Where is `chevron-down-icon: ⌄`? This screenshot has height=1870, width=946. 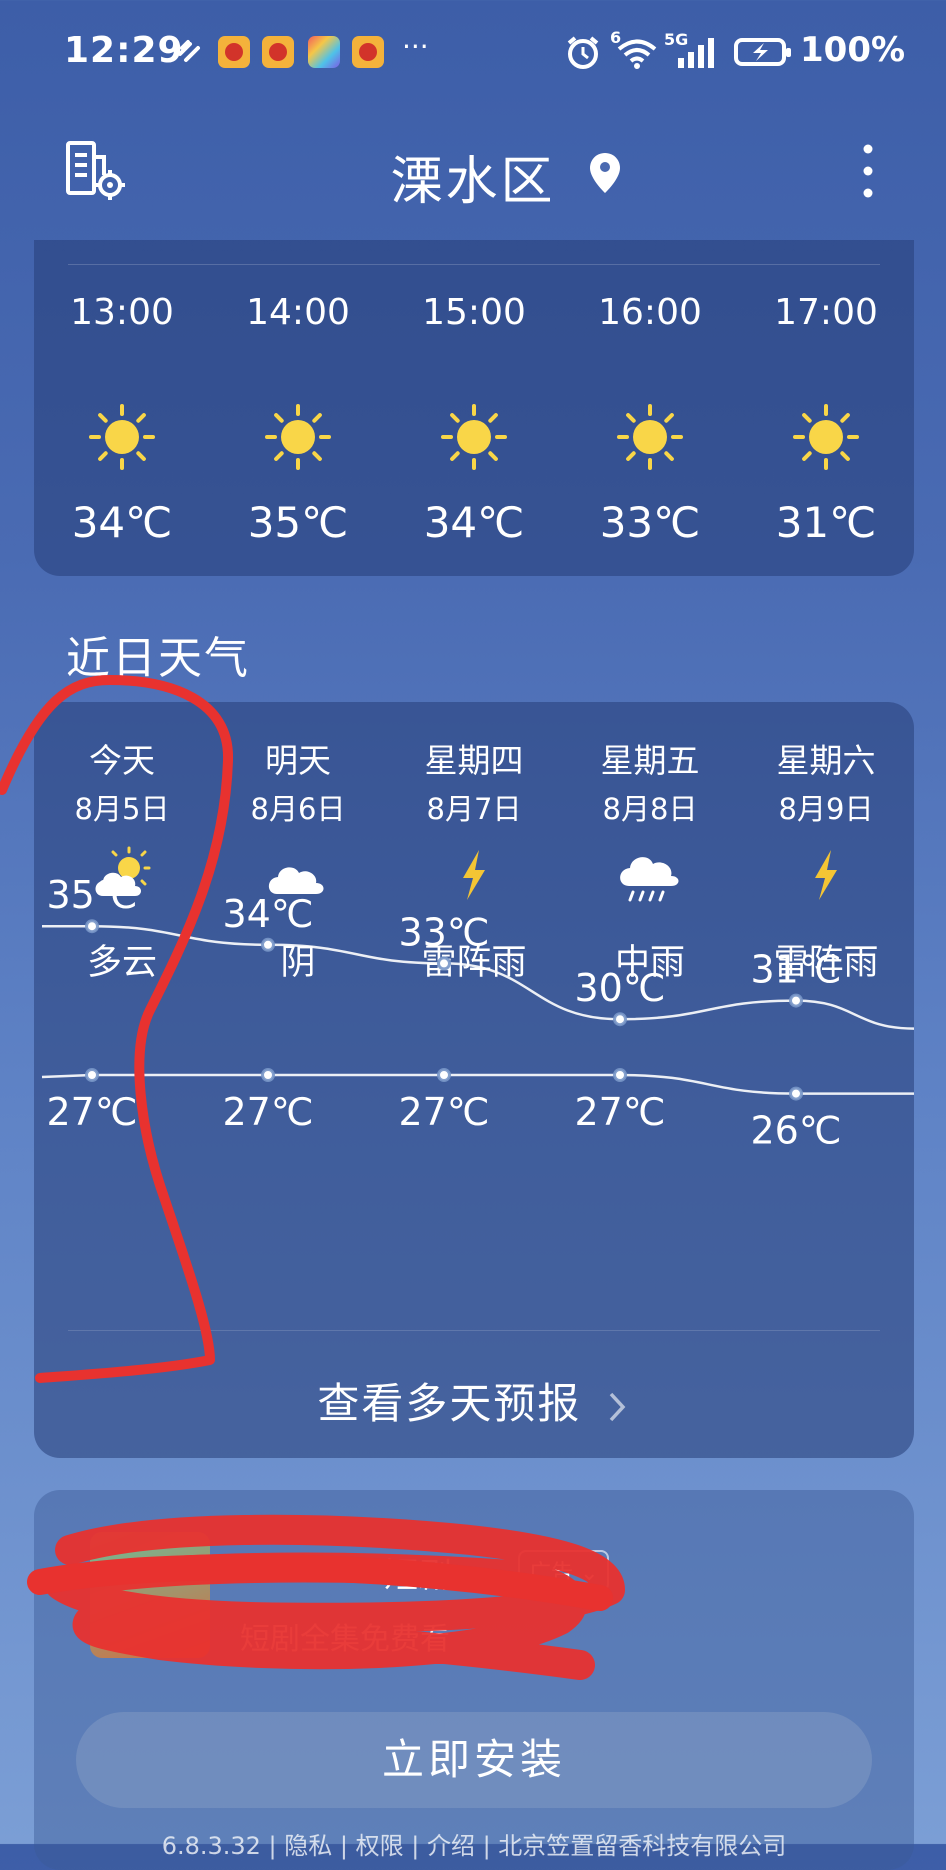 chevron-down-icon: ⌄ is located at coordinates (589, 1573).